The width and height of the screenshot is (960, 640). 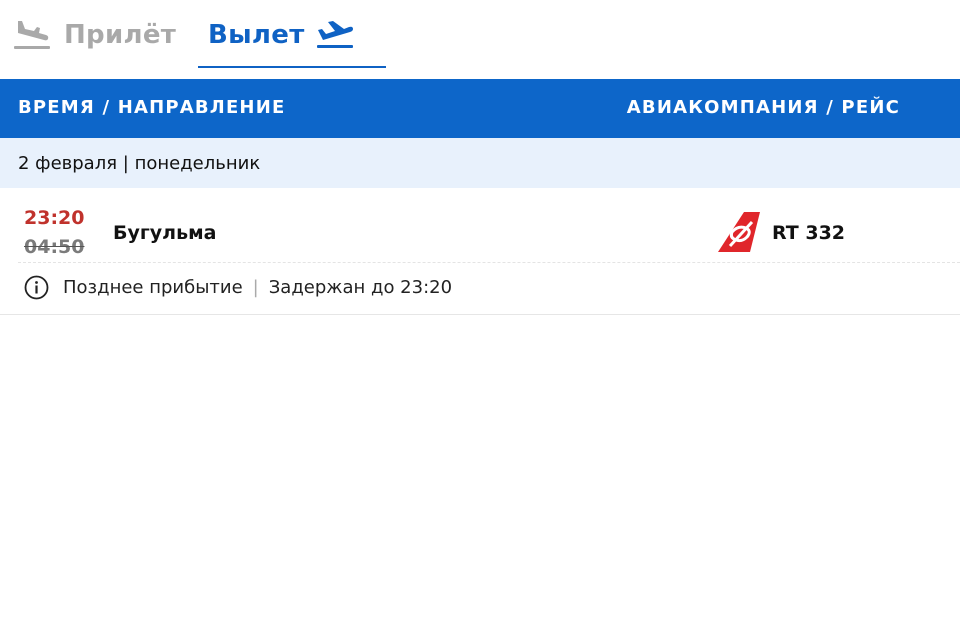 I want to click on flight-status: Позднее прибытие | Задержан до 23:20, so click(x=238, y=287).